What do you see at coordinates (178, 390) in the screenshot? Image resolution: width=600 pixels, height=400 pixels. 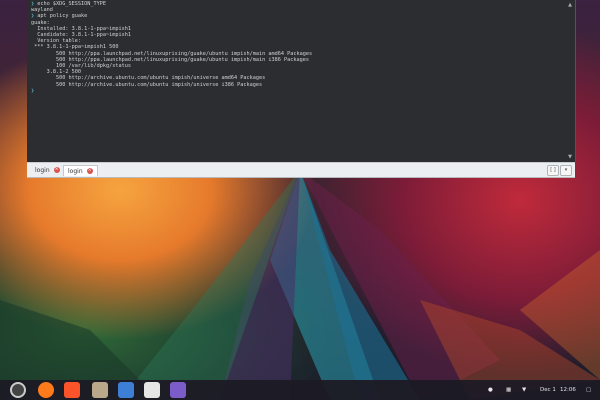 I see `app-icon` at bounding box center [178, 390].